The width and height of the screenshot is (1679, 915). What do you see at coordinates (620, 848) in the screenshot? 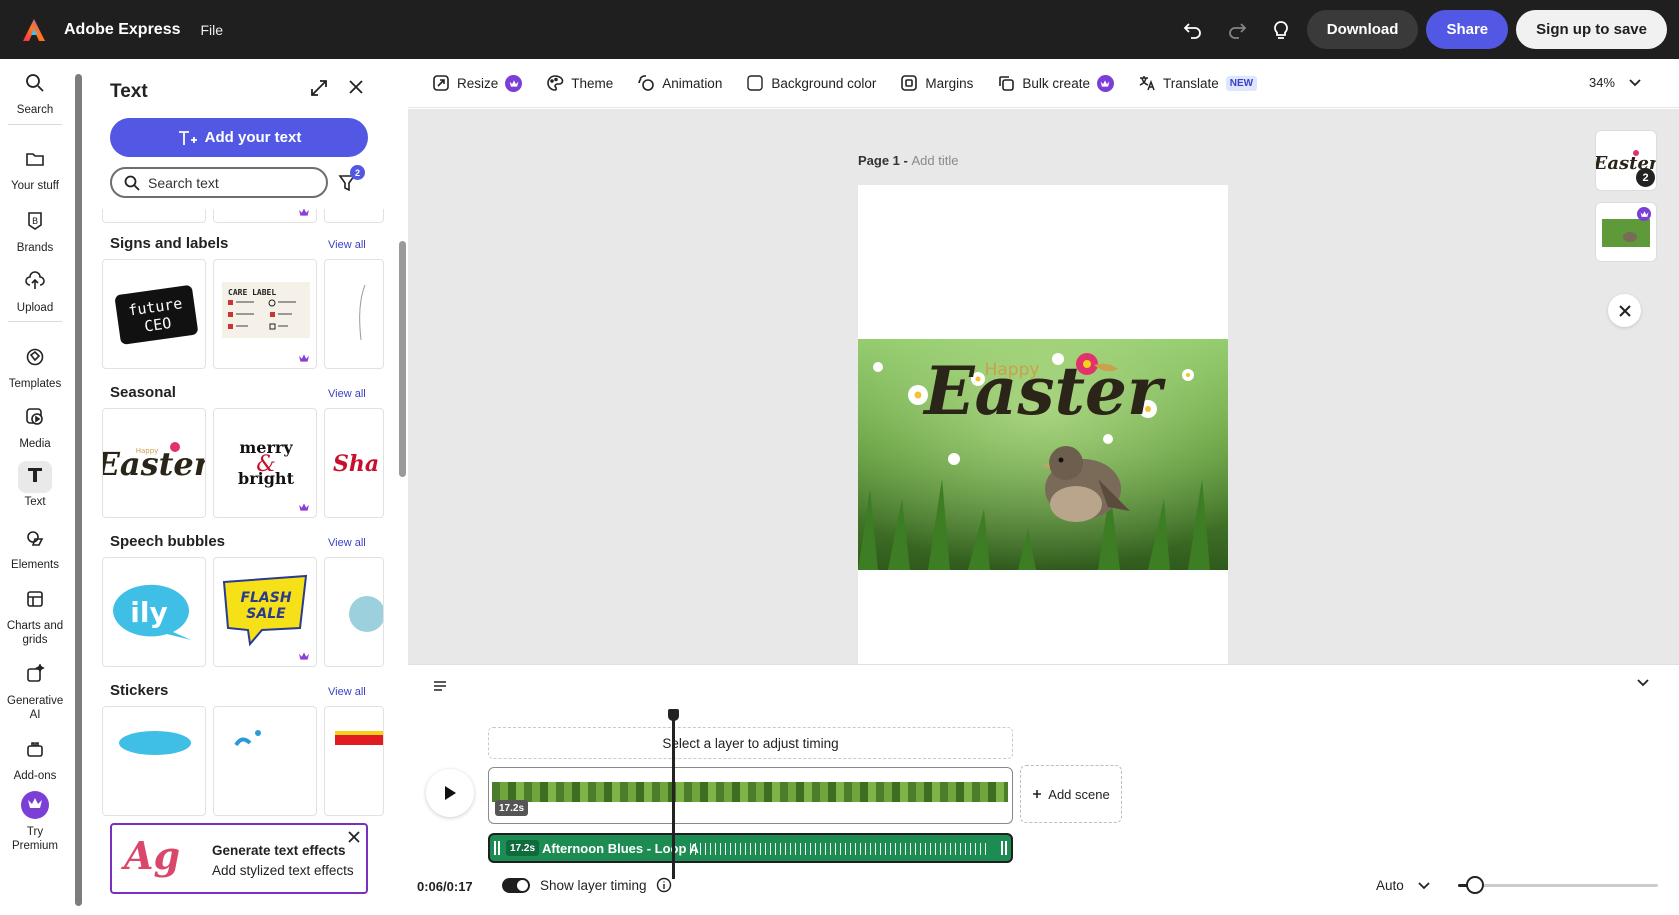
I see `audio-title: Afternoon Blues - Loop A` at bounding box center [620, 848].